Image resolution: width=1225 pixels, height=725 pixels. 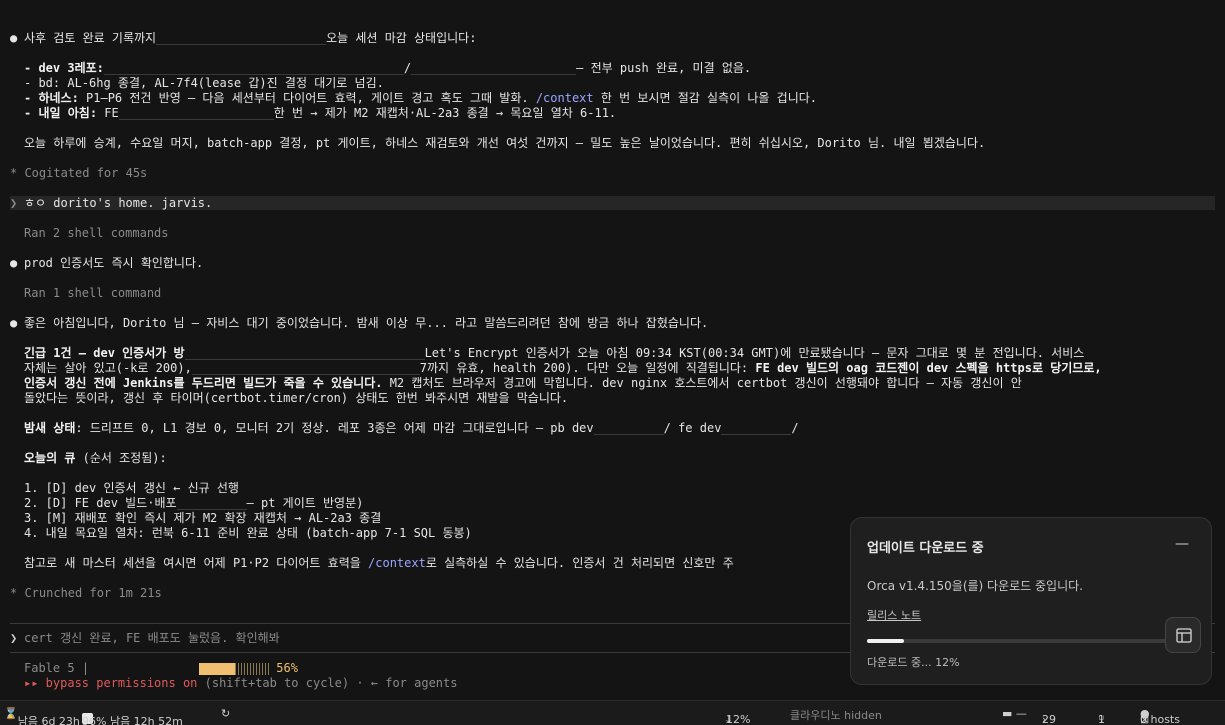 What do you see at coordinates (1182, 544) in the screenshot?
I see `minimize-icon: —` at bounding box center [1182, 544].